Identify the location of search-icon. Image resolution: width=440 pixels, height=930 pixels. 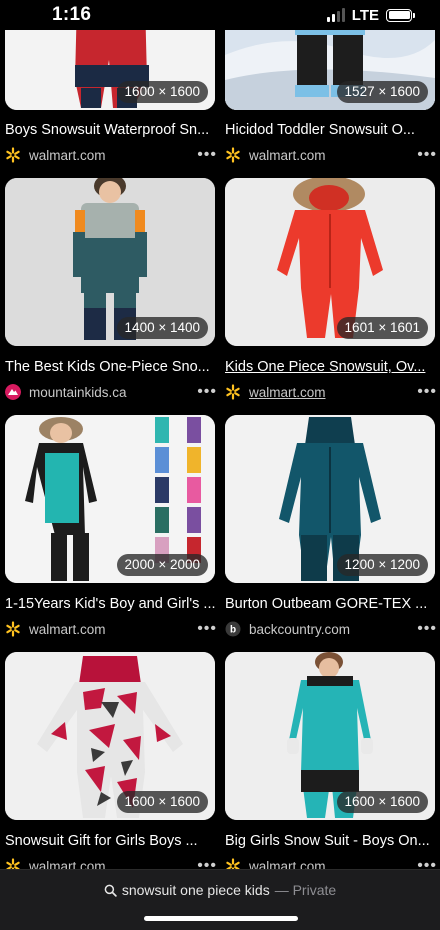
(110, 890).